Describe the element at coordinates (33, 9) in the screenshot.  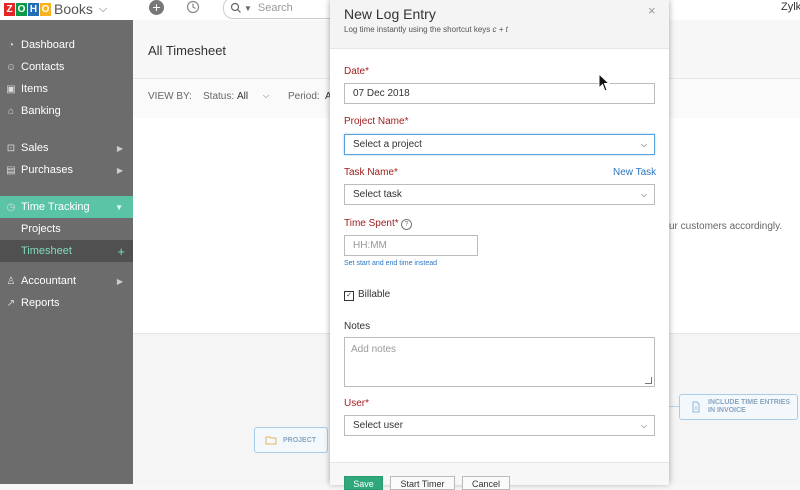
I see `logo-letter: H` at that location.